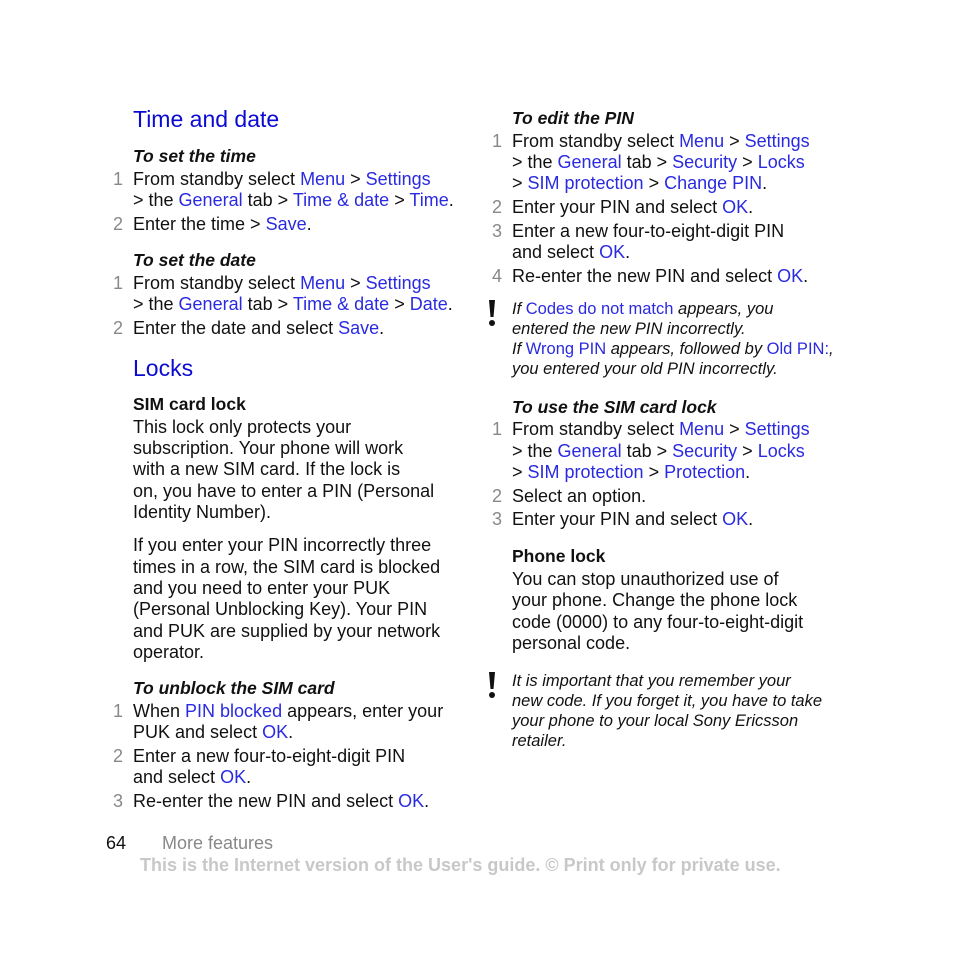 The height and width of the screenshot is (954, 954). I want to click on note-text: If Codes do not match appears, you, so click(643, 309).